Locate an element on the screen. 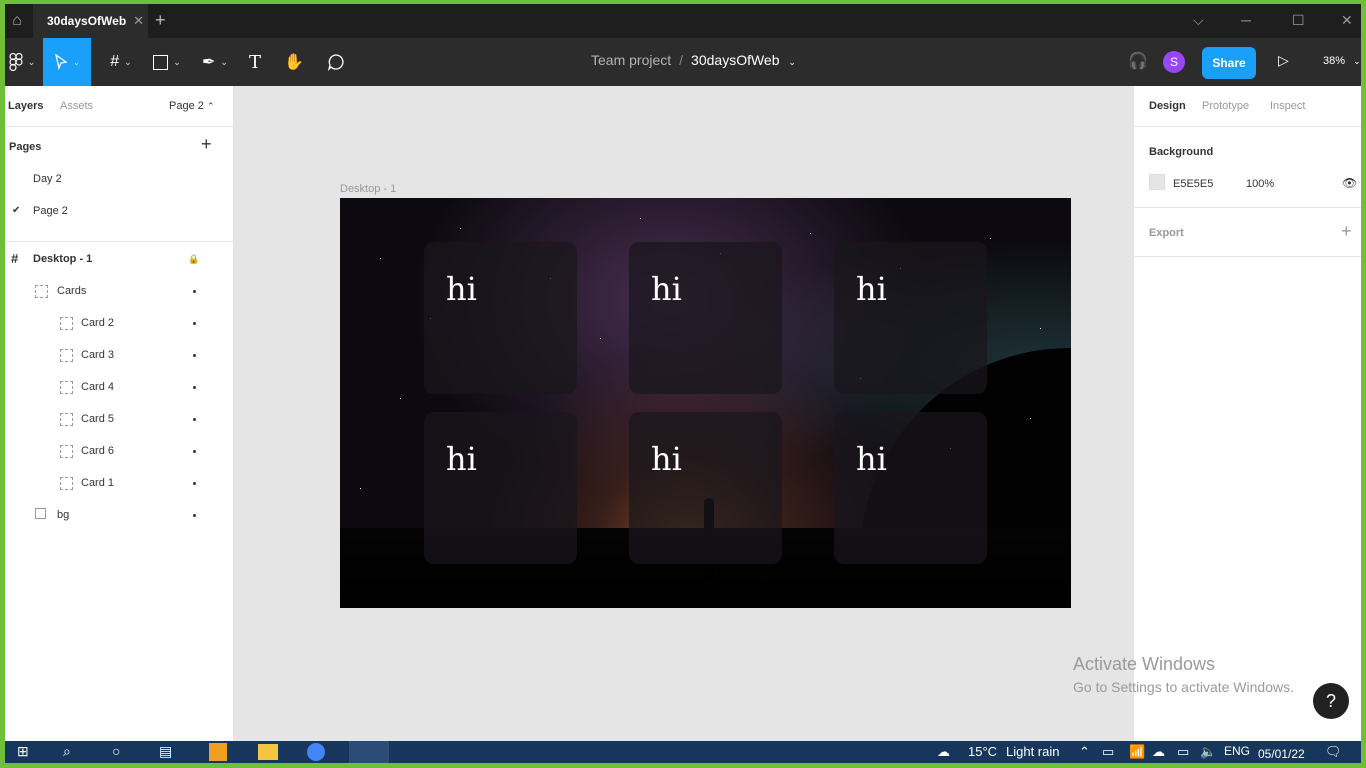 The height and width of the screenshot is (768, 1366). add-page-icon: + is located at coordinates (206, 144).